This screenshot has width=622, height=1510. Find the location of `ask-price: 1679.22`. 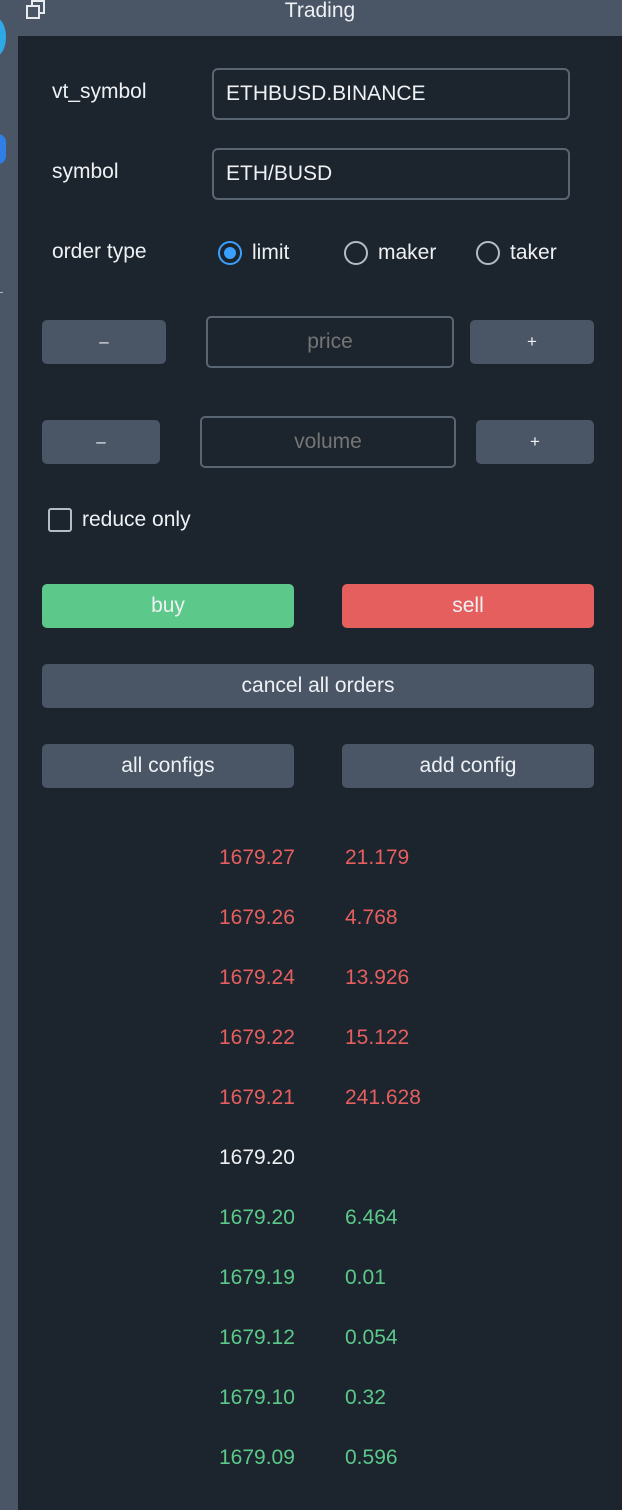

ask-price: 1679.22 is located at coordinates (257, 1037).